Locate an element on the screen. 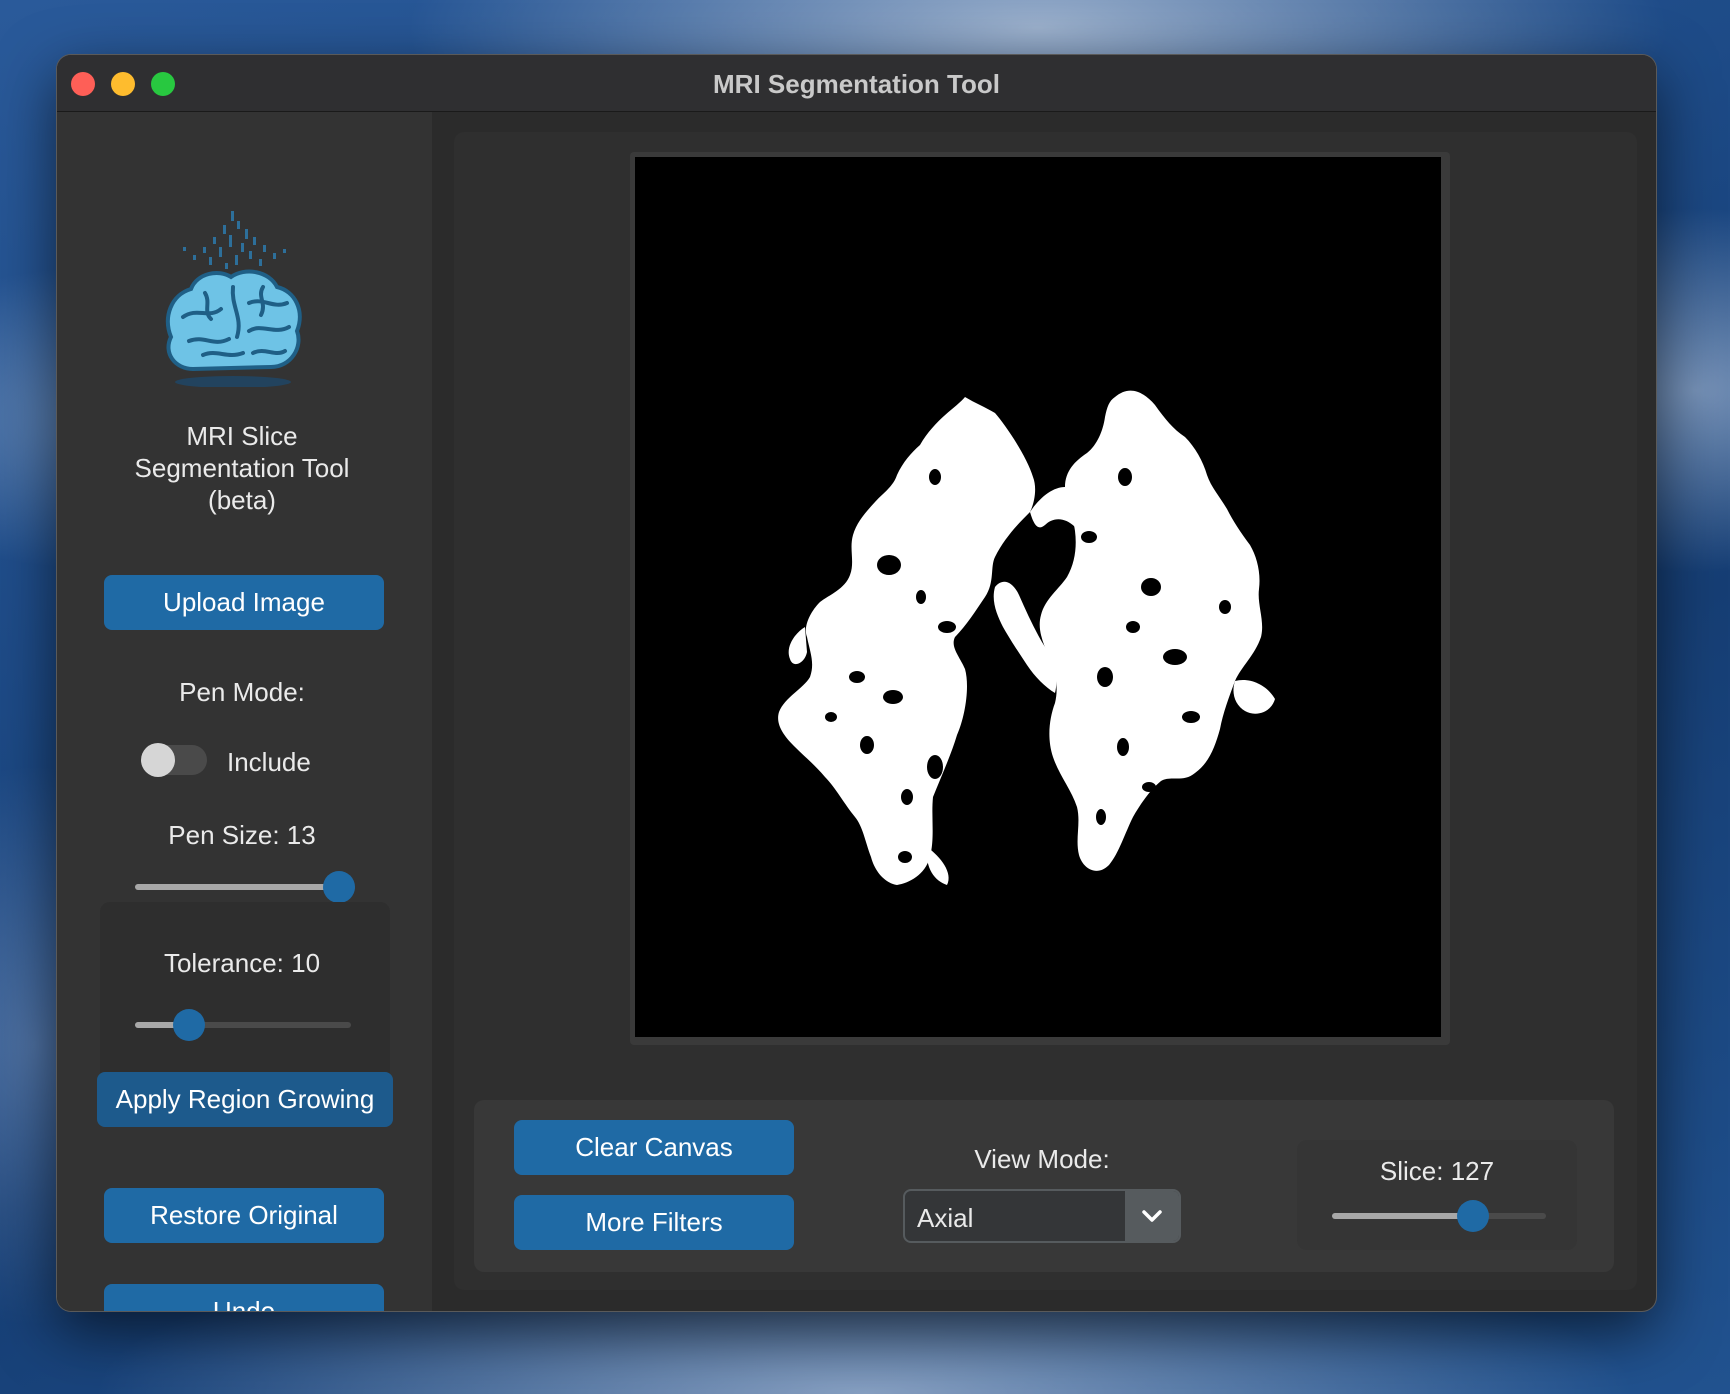  pen-mode-switch is located at coordinates (174, 760).